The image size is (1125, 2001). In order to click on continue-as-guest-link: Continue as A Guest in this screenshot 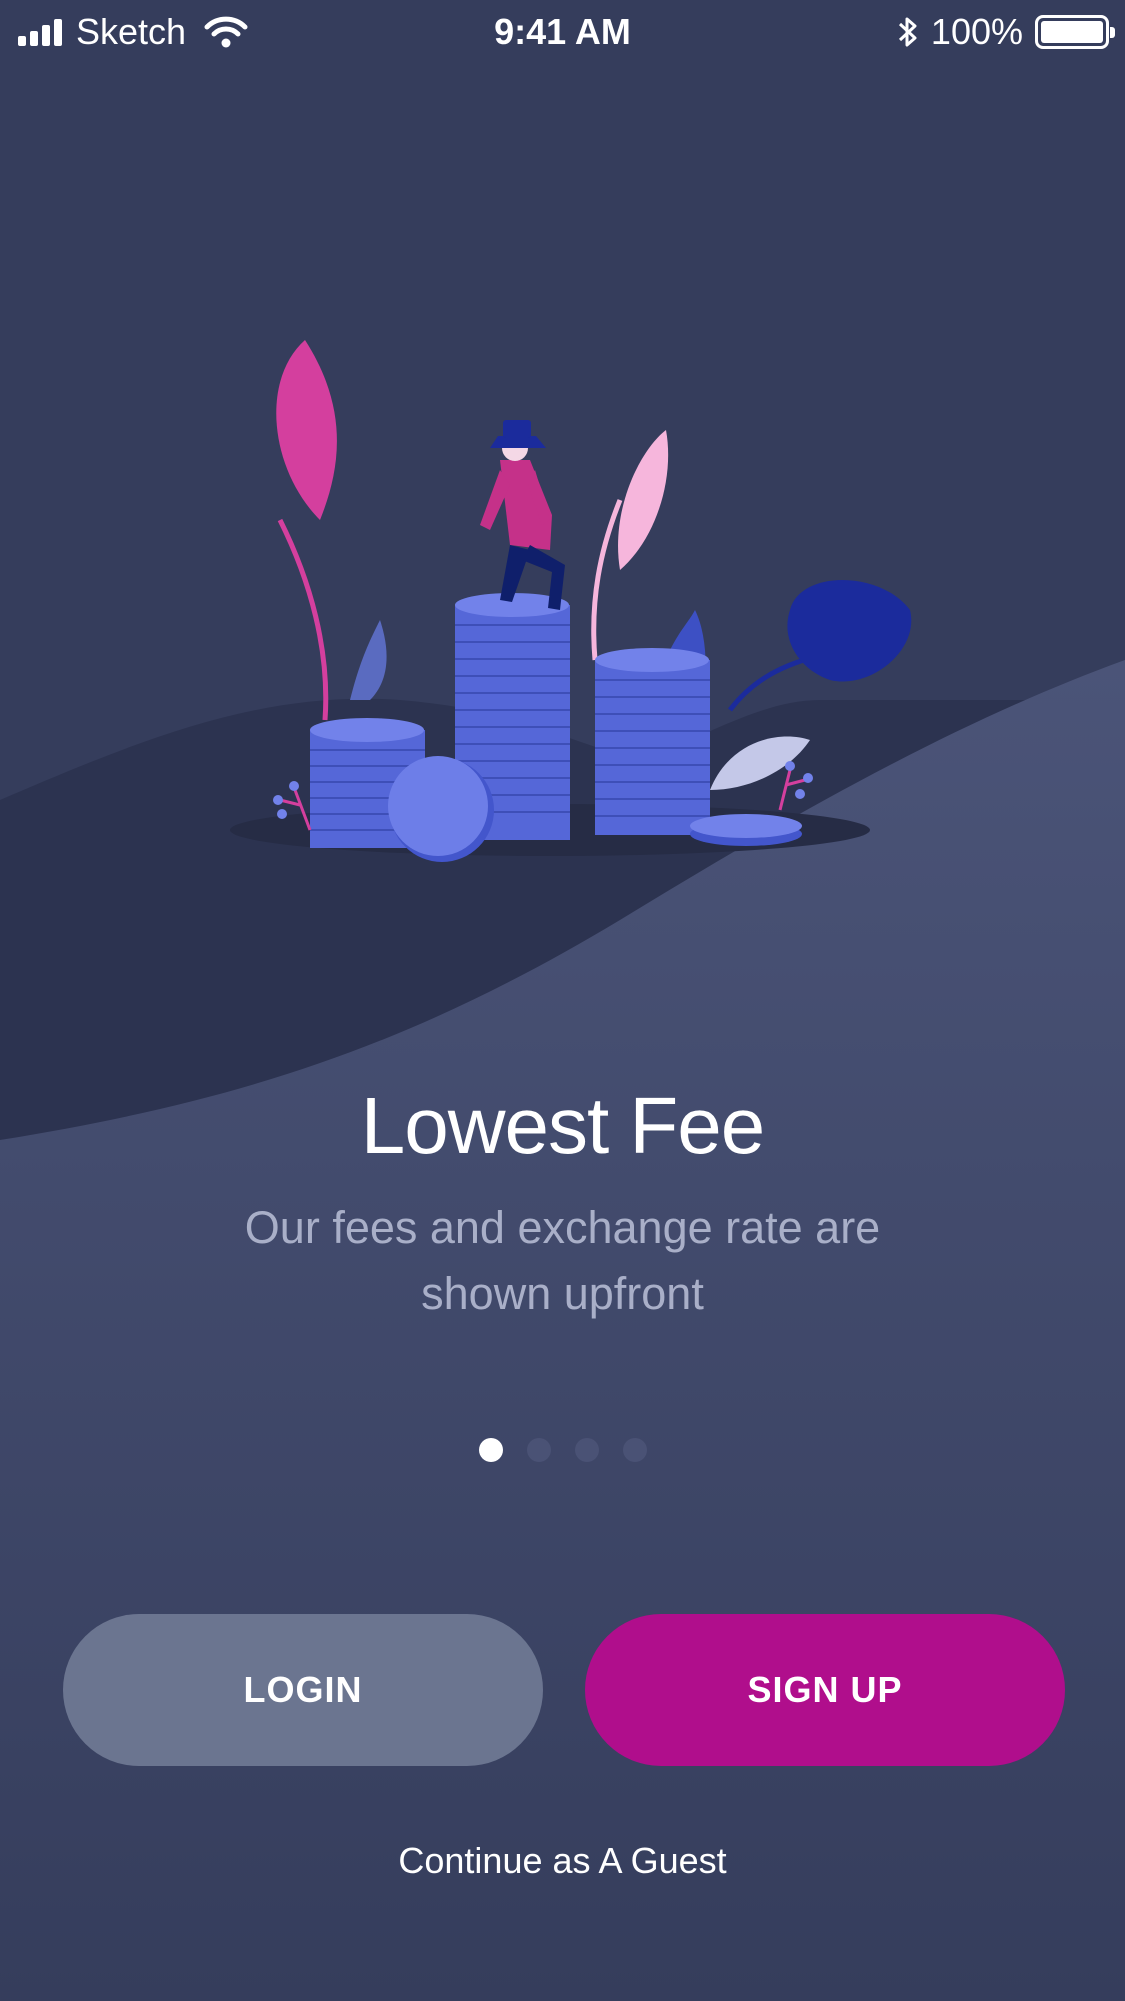, I will do `click(562, 1861)`.